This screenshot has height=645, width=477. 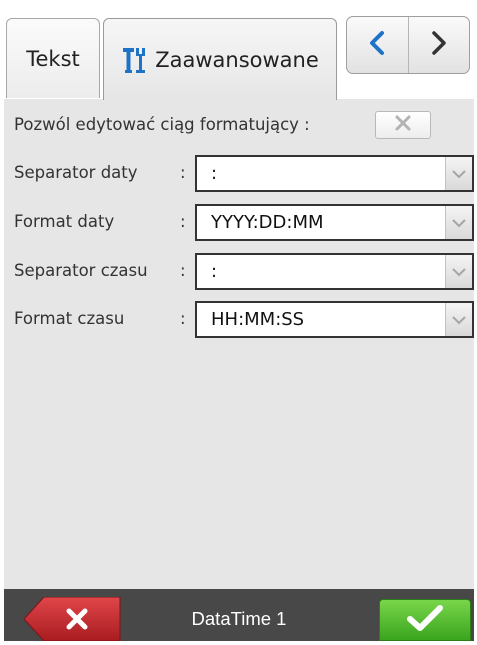 I want to click on date-separator-row: Separator daty : :, so click(x=239, y=173).